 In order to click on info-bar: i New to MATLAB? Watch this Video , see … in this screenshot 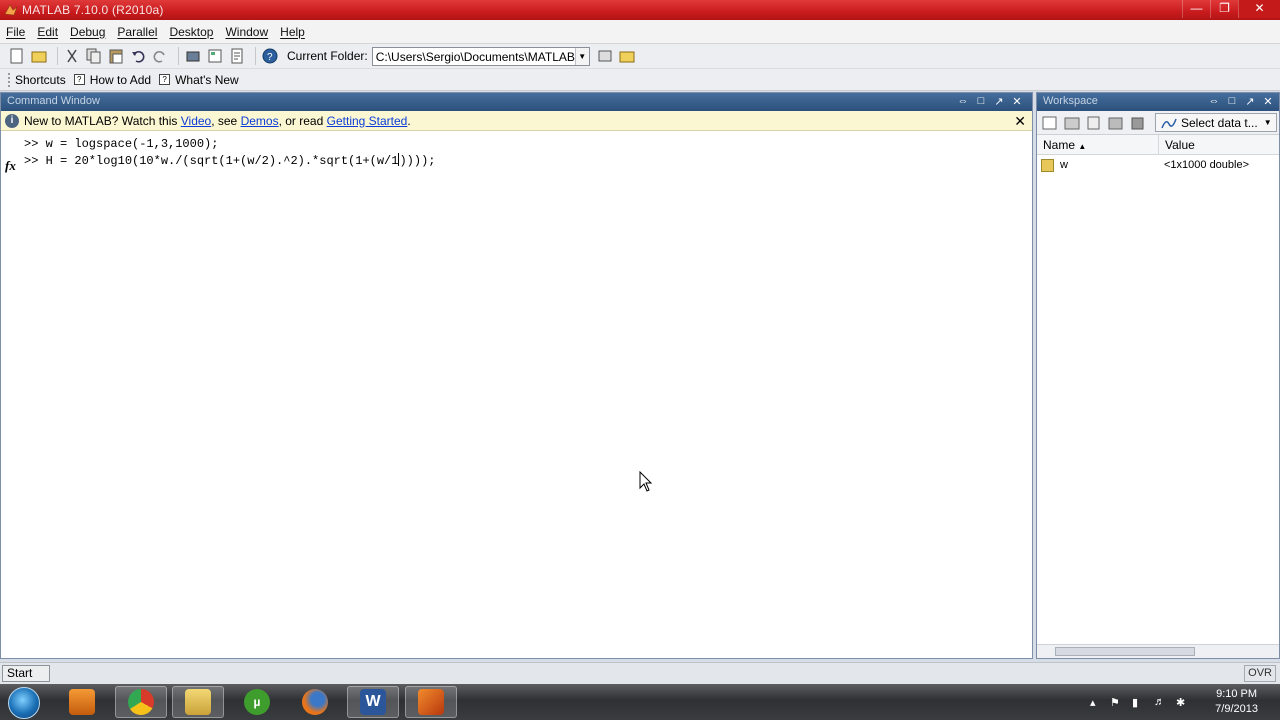, I will do `click(516, 121)`.